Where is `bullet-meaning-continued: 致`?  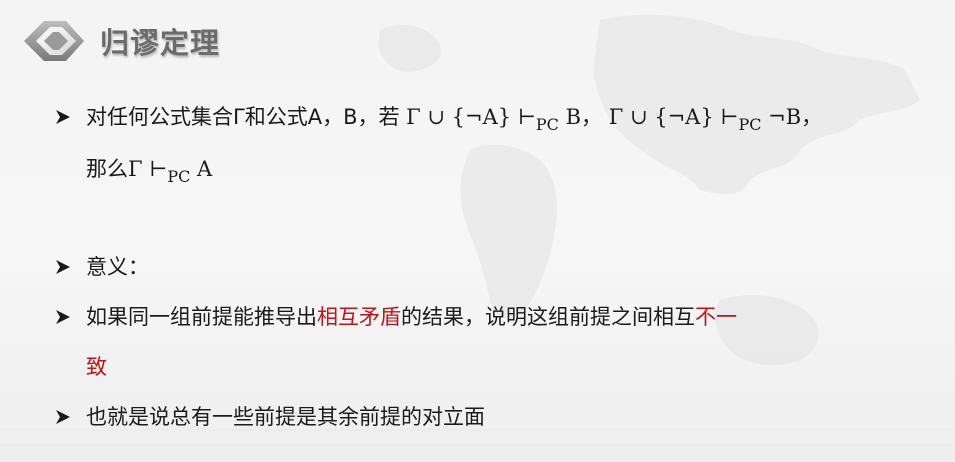 bullet-meaning-continued: 致 is located at coordinates (494, 367).